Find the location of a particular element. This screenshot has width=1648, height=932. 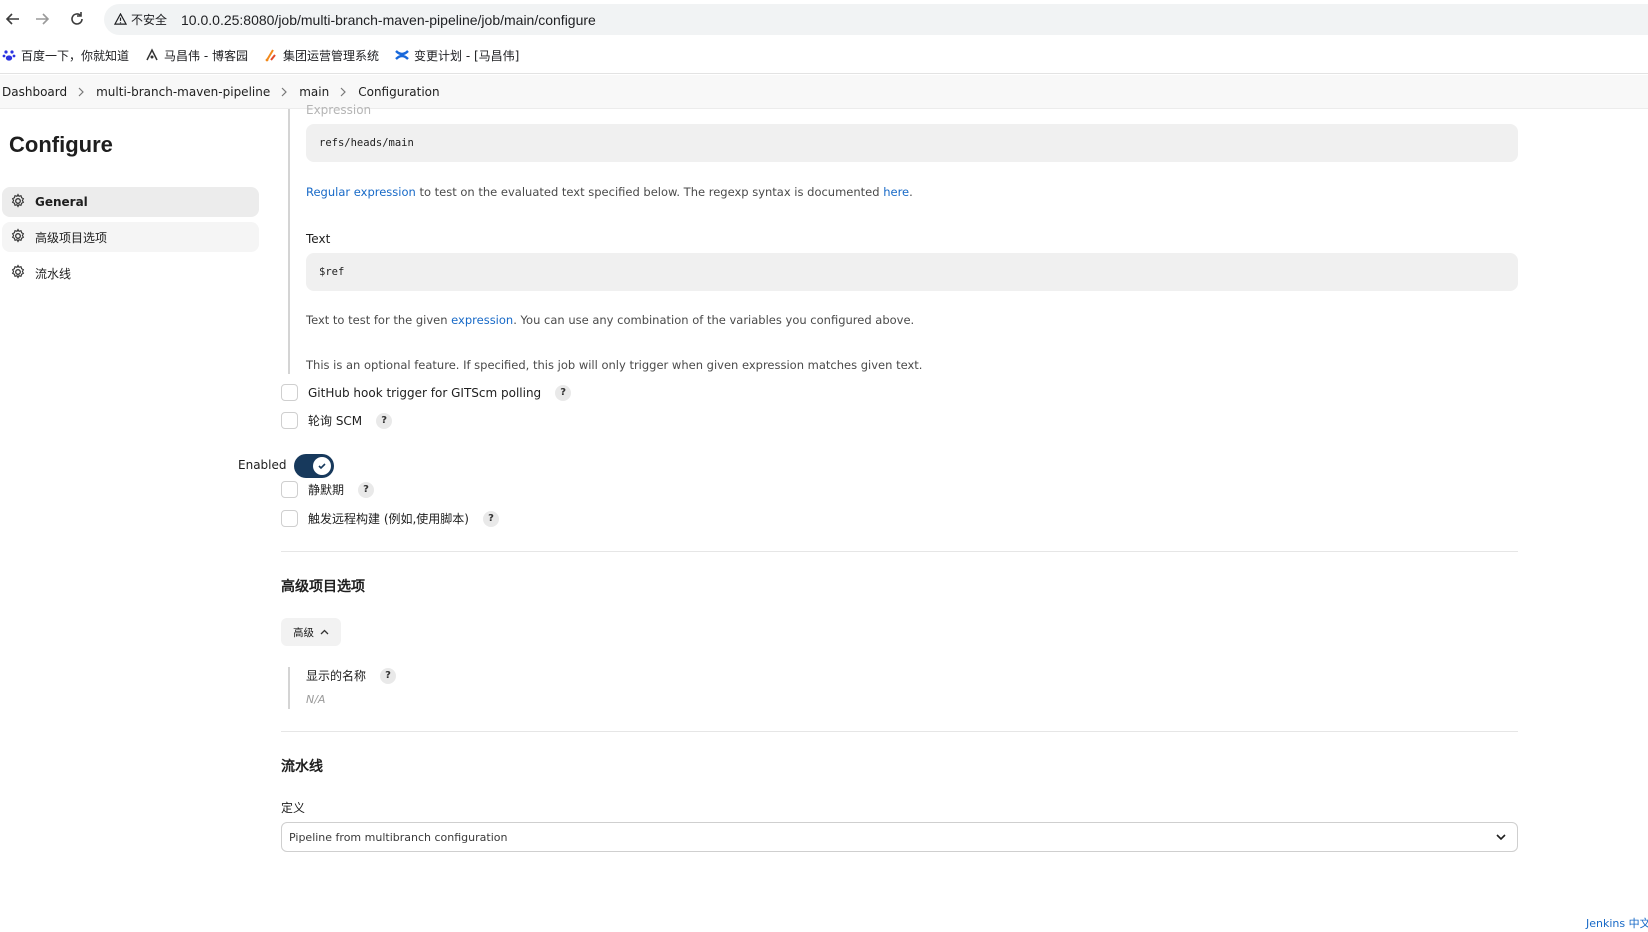

display-name-label: 显示的名称 is located at coordinates (336, 676).